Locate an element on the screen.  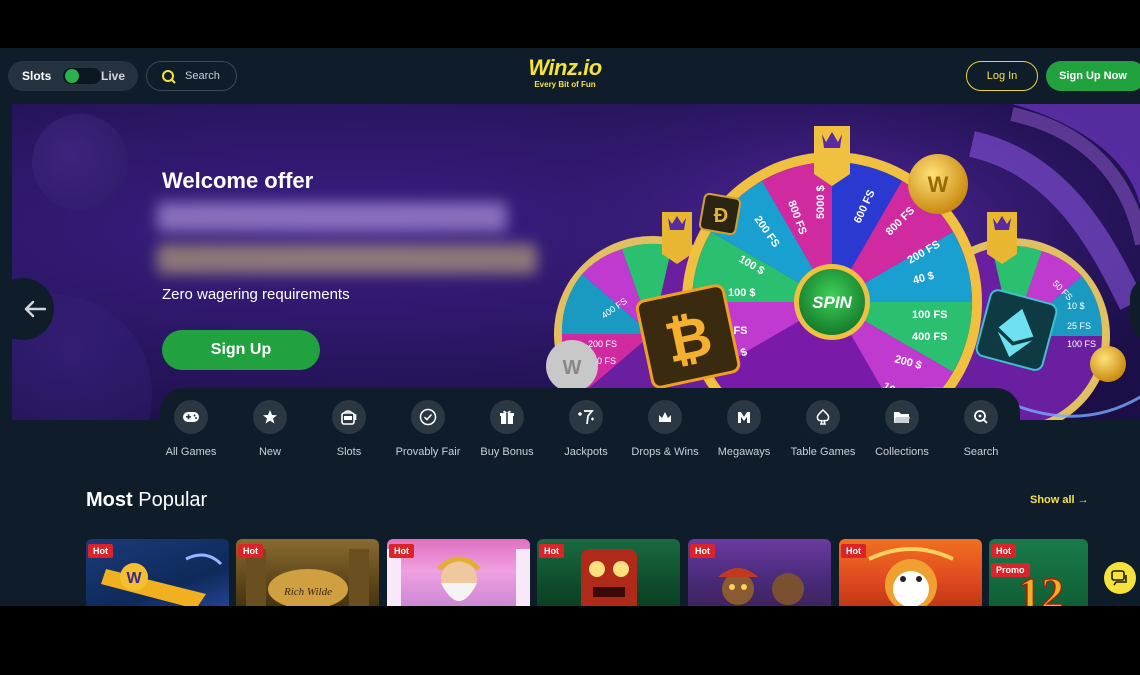
toggle-label-slots: Slots is located at coordinates (36, 76).